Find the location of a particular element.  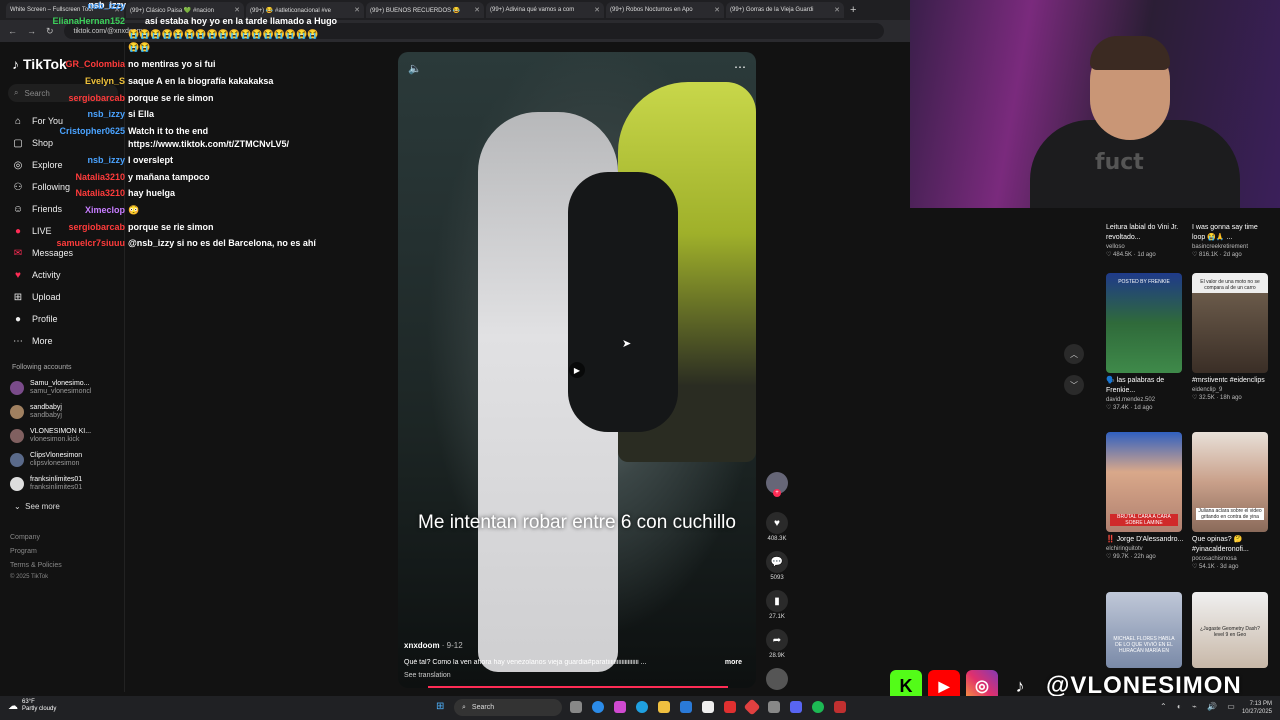

chat-username: GR_Colombia is located at coordinates (95, 64).